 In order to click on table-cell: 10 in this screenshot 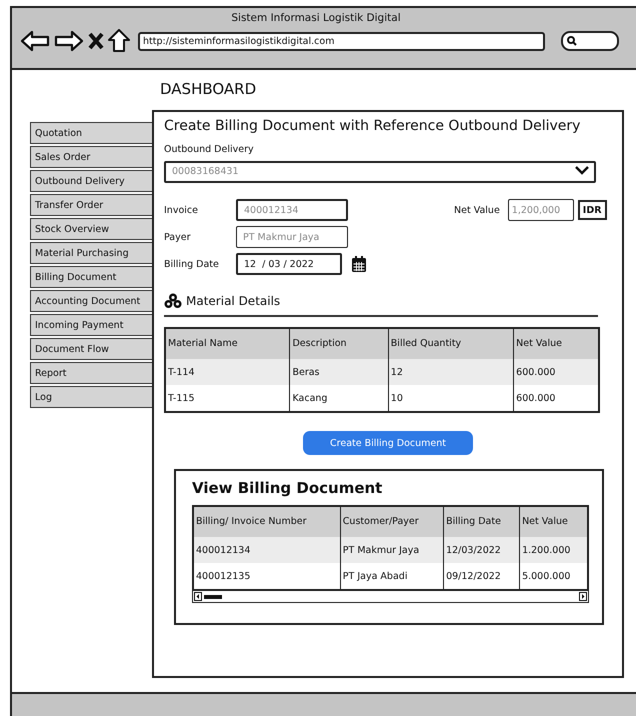, I will do `click(451, 398)`.